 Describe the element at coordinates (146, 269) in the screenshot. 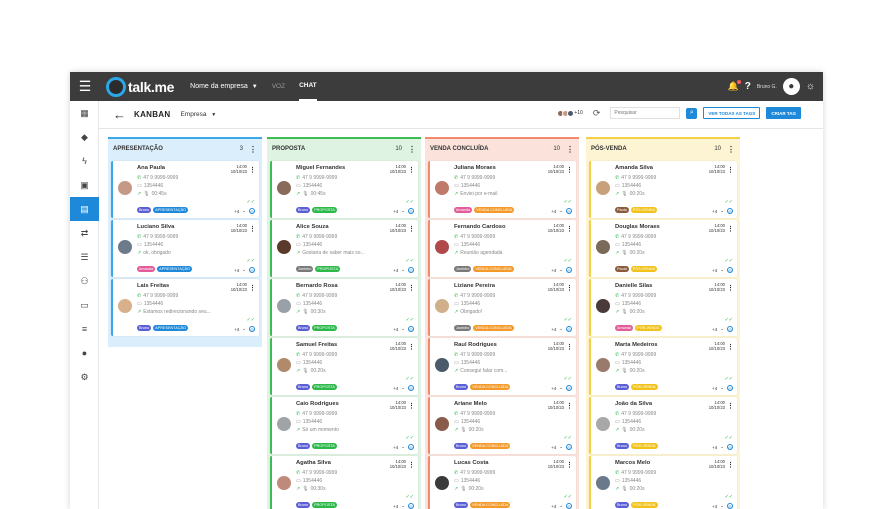

I see `owner-tag: Amanda` at that location.